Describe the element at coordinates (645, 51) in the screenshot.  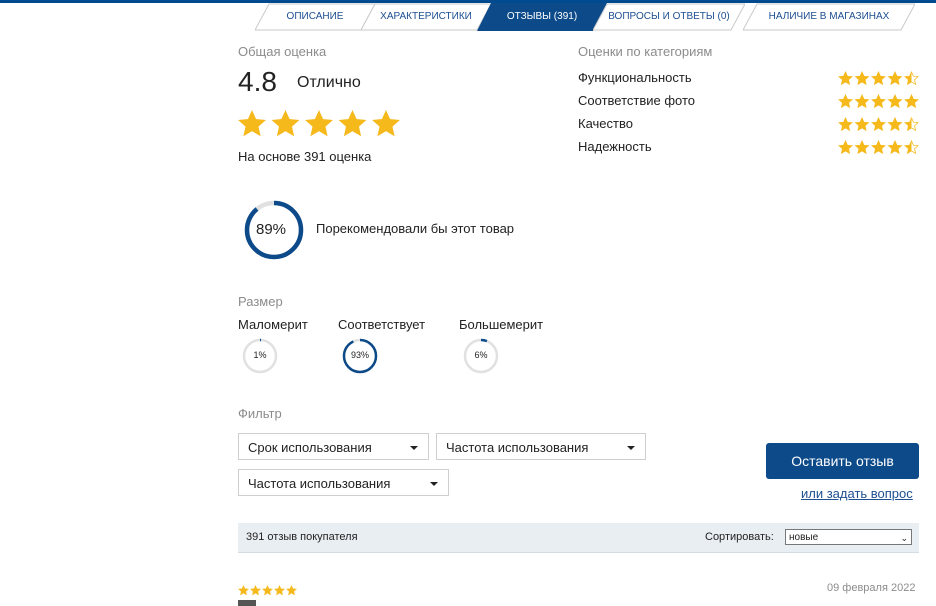
I see `categories-heading: Оценки по категориям` at that location.